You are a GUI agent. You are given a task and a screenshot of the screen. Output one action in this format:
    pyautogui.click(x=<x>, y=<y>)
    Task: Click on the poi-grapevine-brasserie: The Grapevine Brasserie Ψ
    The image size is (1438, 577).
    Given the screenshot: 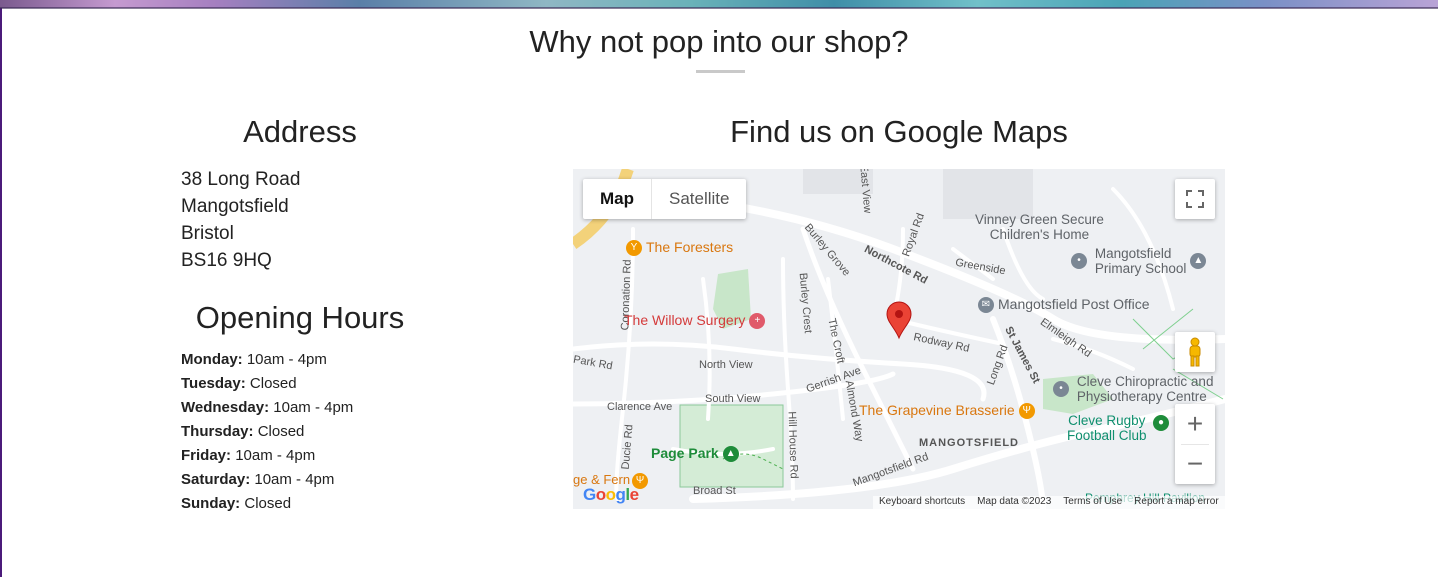 What is the action you would take?
    pyautogui.click(x=949, y=411)
    